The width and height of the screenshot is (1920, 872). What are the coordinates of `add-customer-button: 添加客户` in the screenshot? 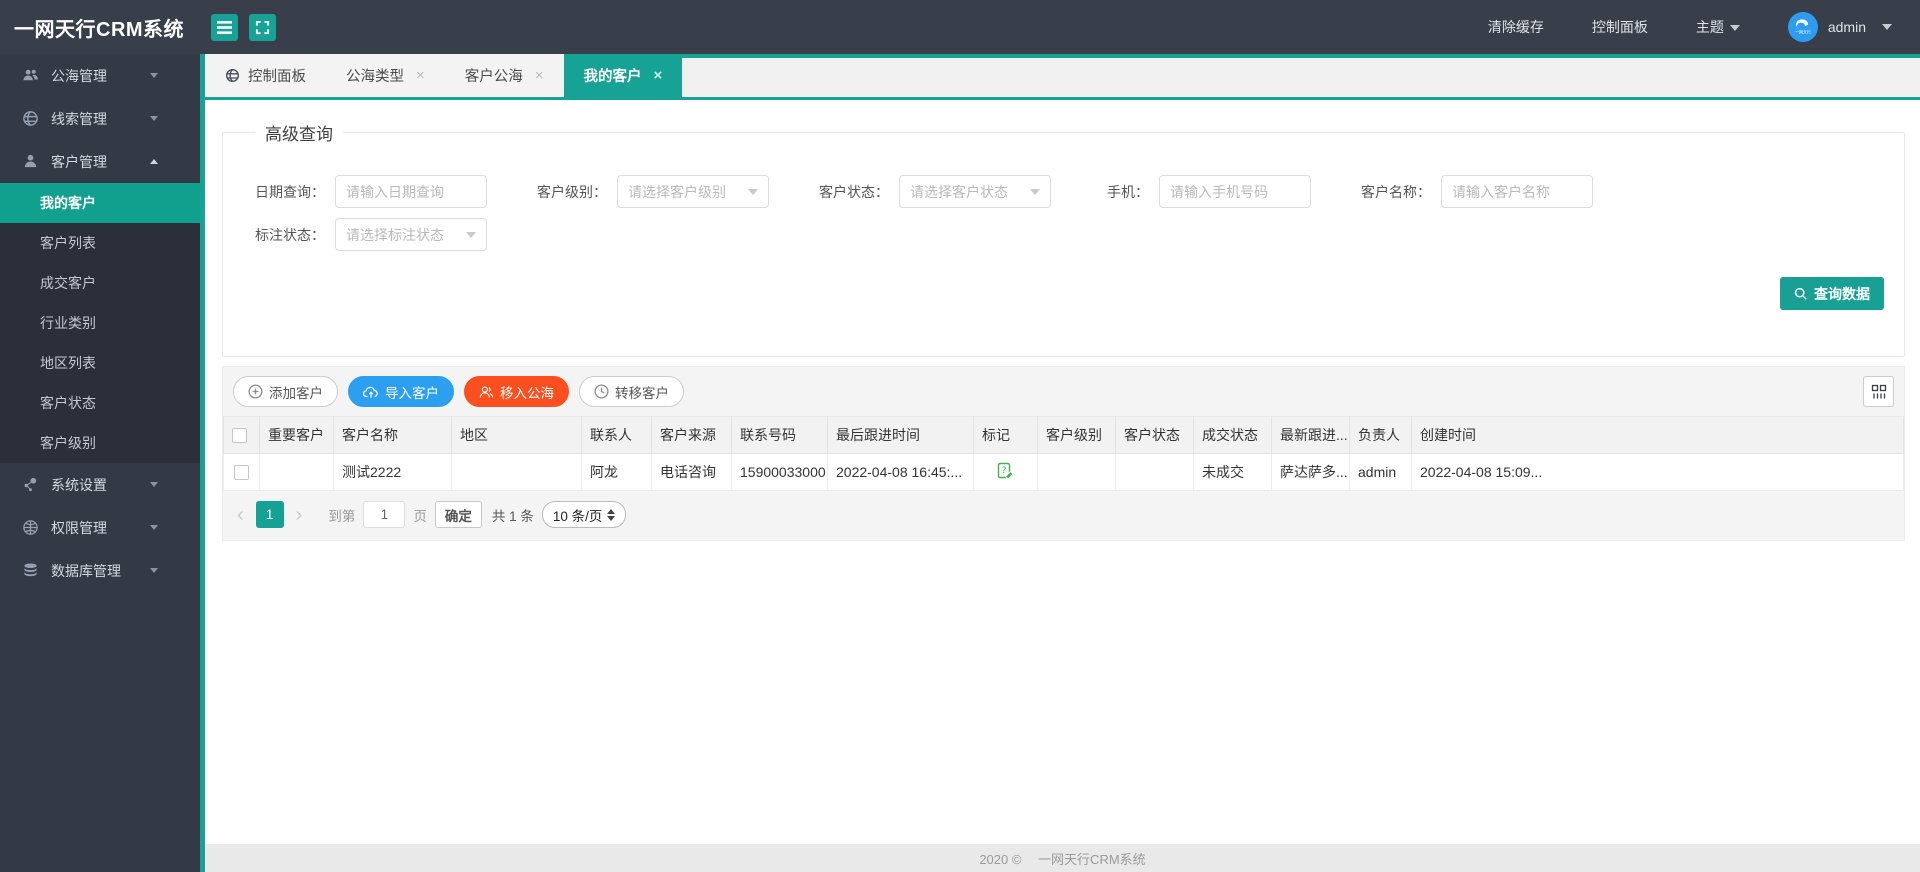 It's located at (285, 391).